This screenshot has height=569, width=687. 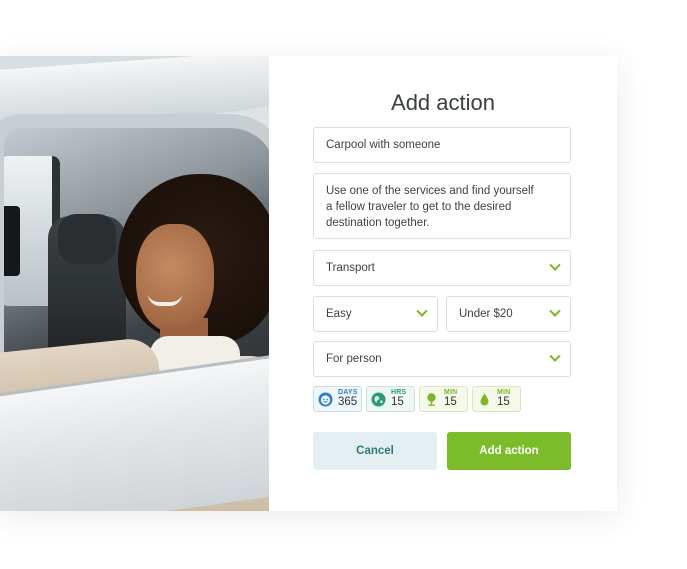 What do you see at coordinates (503, 402) in the screenshot?
I see `minutes-badge-drop-value: 15` at bounding box center [503, 402].